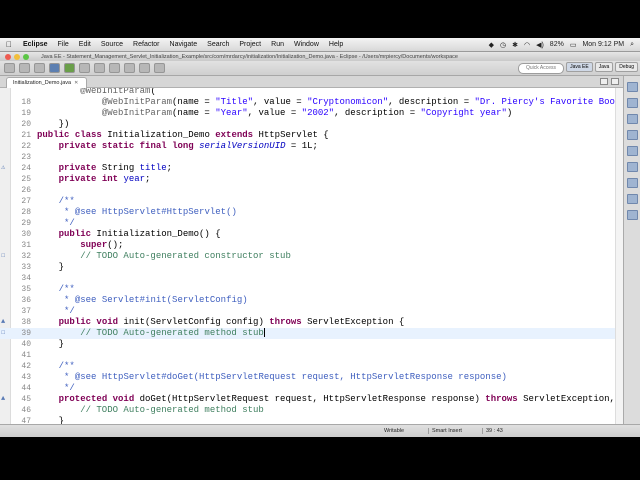  What do you see at coordinates (311, 355) in the screenshot?
I see `code-line: 41` at bounding box center [311, 355].